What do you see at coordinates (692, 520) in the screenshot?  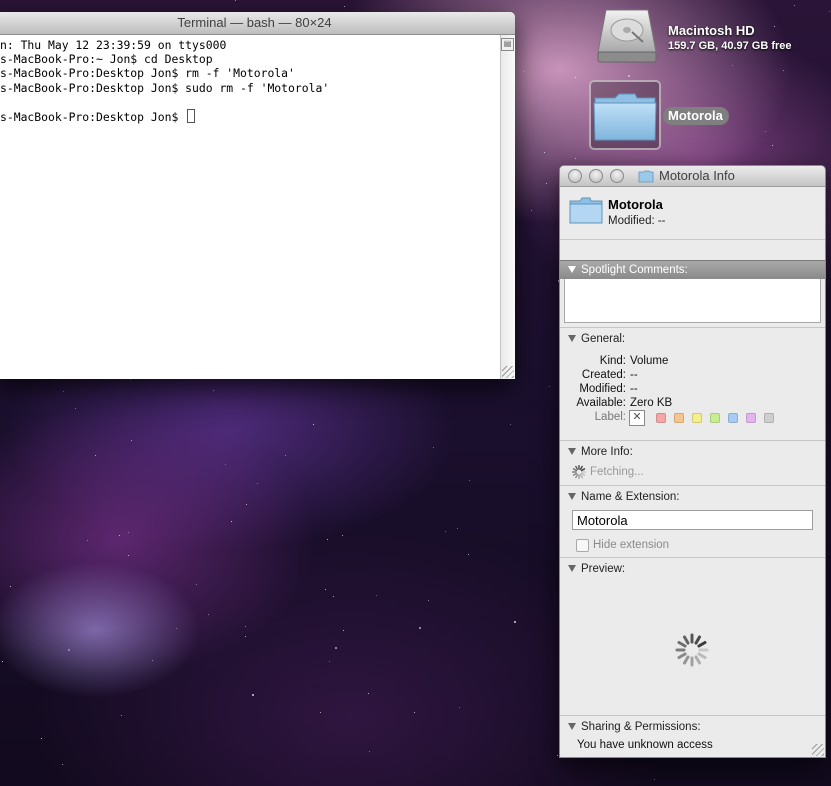 I see `name-field: Motorola` at bounding box center [692, 520].